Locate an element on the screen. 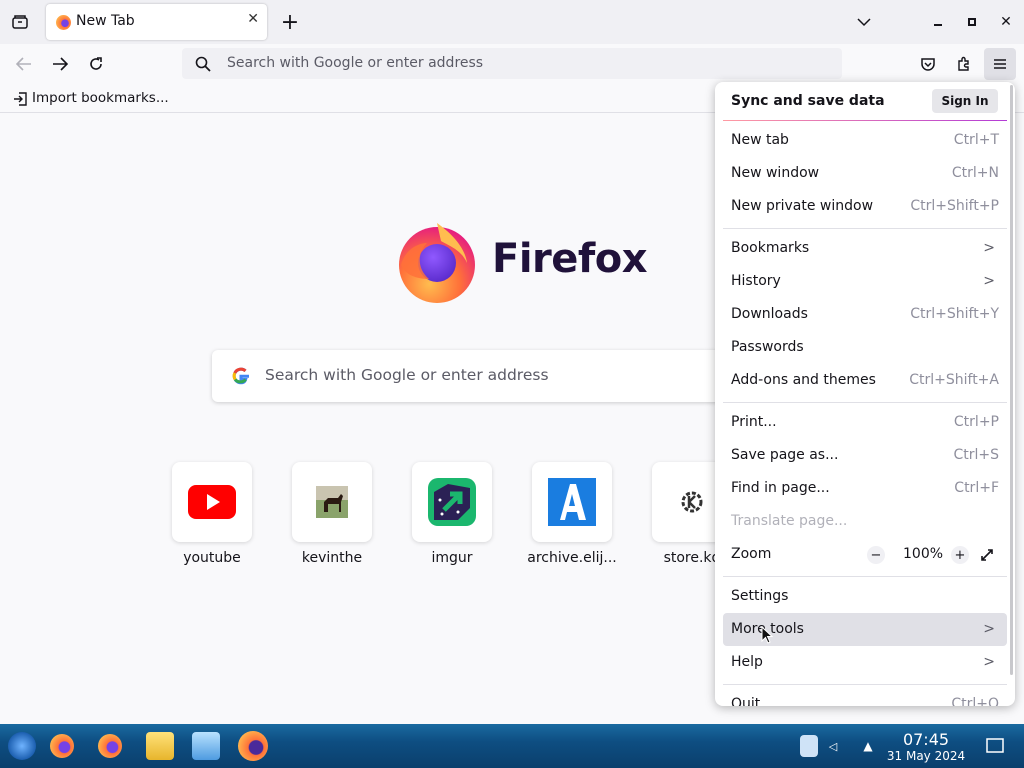  newtab-search-box: Search with Google or enter address is located at coordinates (472, 376).